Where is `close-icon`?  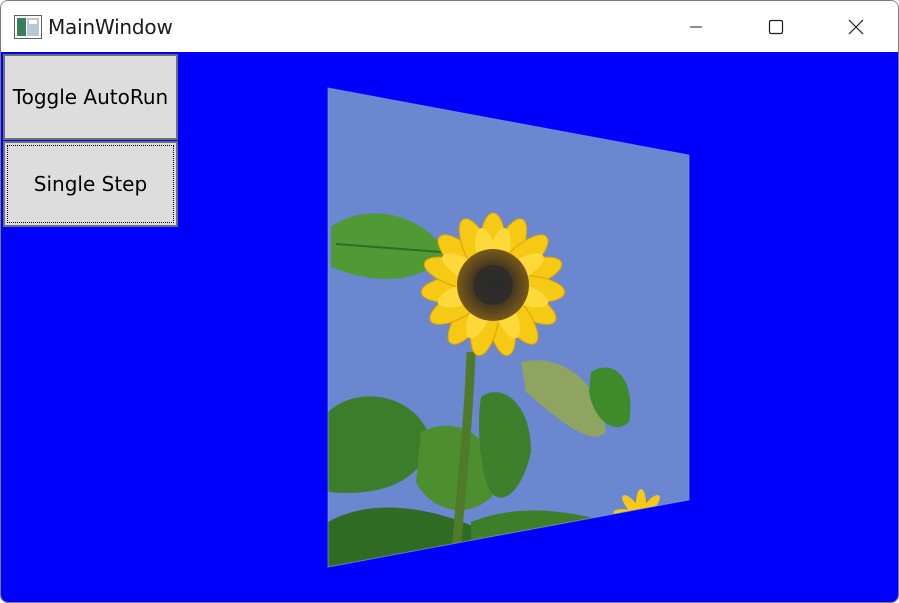 close-icon is located at coordinates (856, 26).